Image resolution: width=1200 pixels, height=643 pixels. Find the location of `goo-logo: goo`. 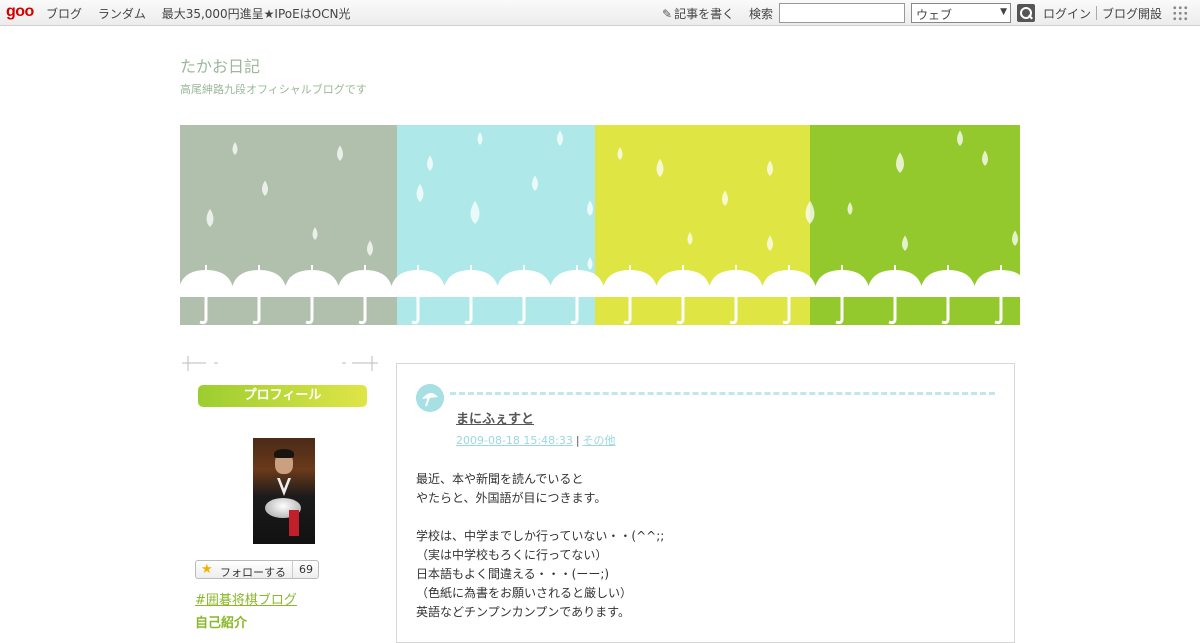

goo-logo: goo is located at coordinates (20, 12).